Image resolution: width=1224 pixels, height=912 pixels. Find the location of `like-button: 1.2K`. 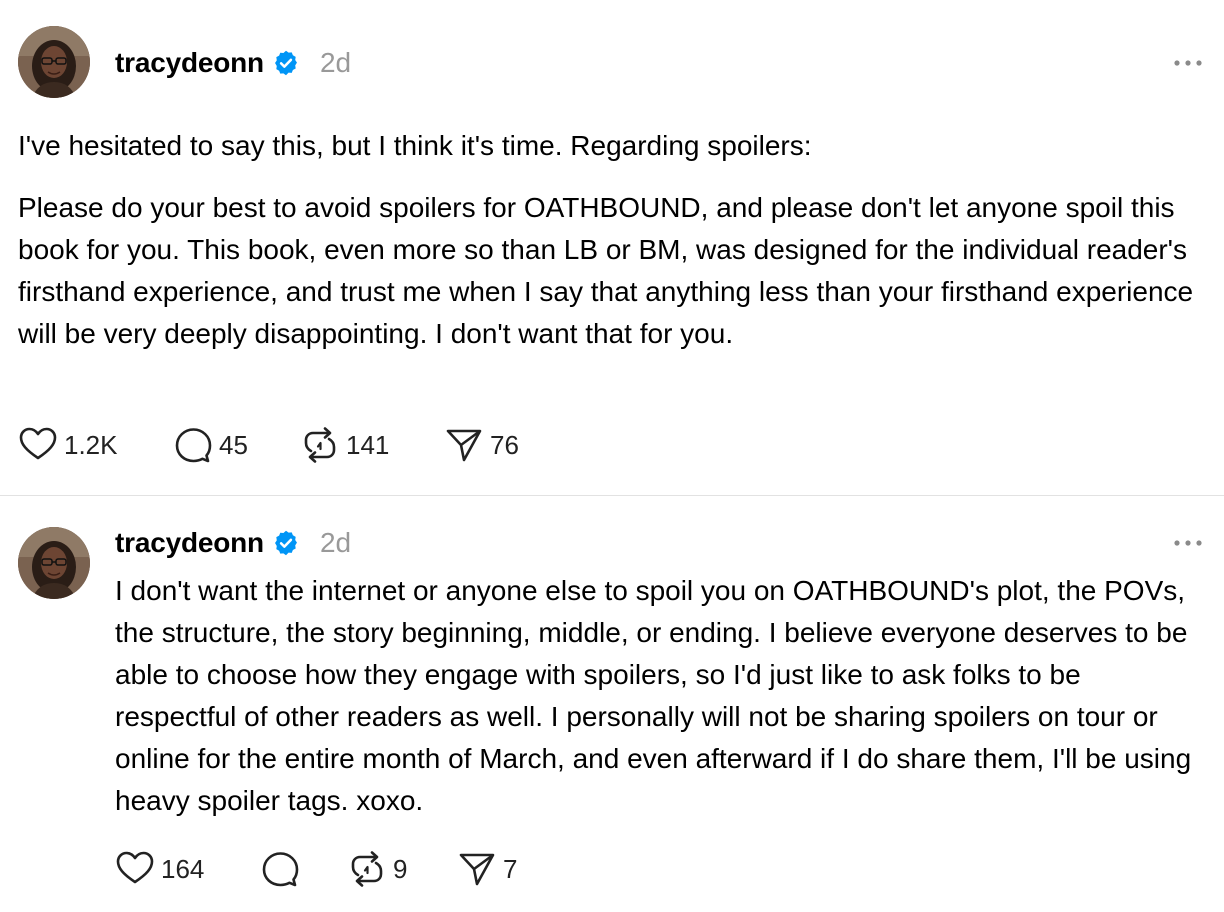

like-button: 1.2K is located at coordinates (95, 445).